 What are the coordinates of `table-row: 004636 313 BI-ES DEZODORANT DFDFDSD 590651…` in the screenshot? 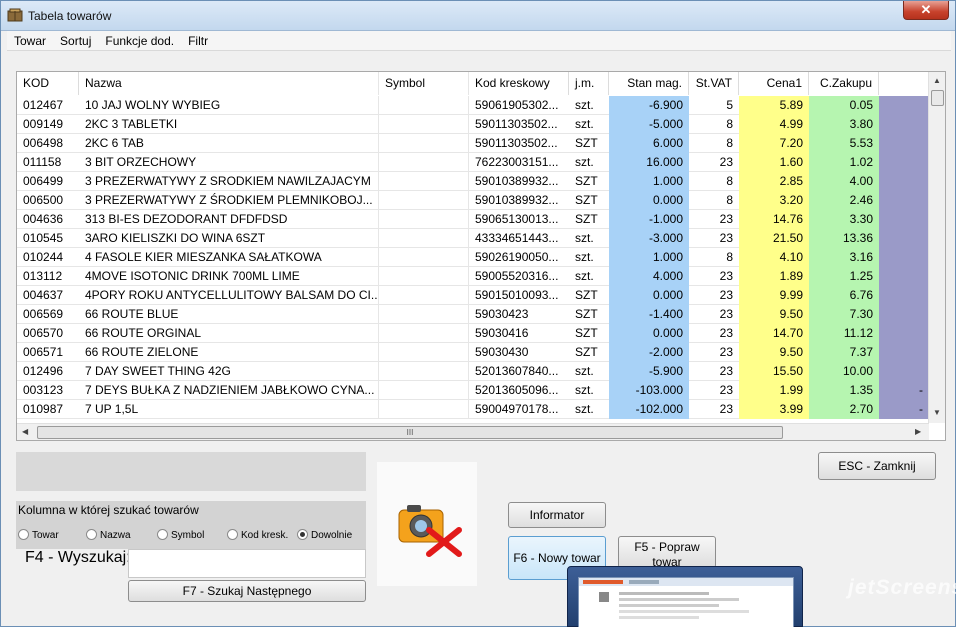 It's located at (473, 219).